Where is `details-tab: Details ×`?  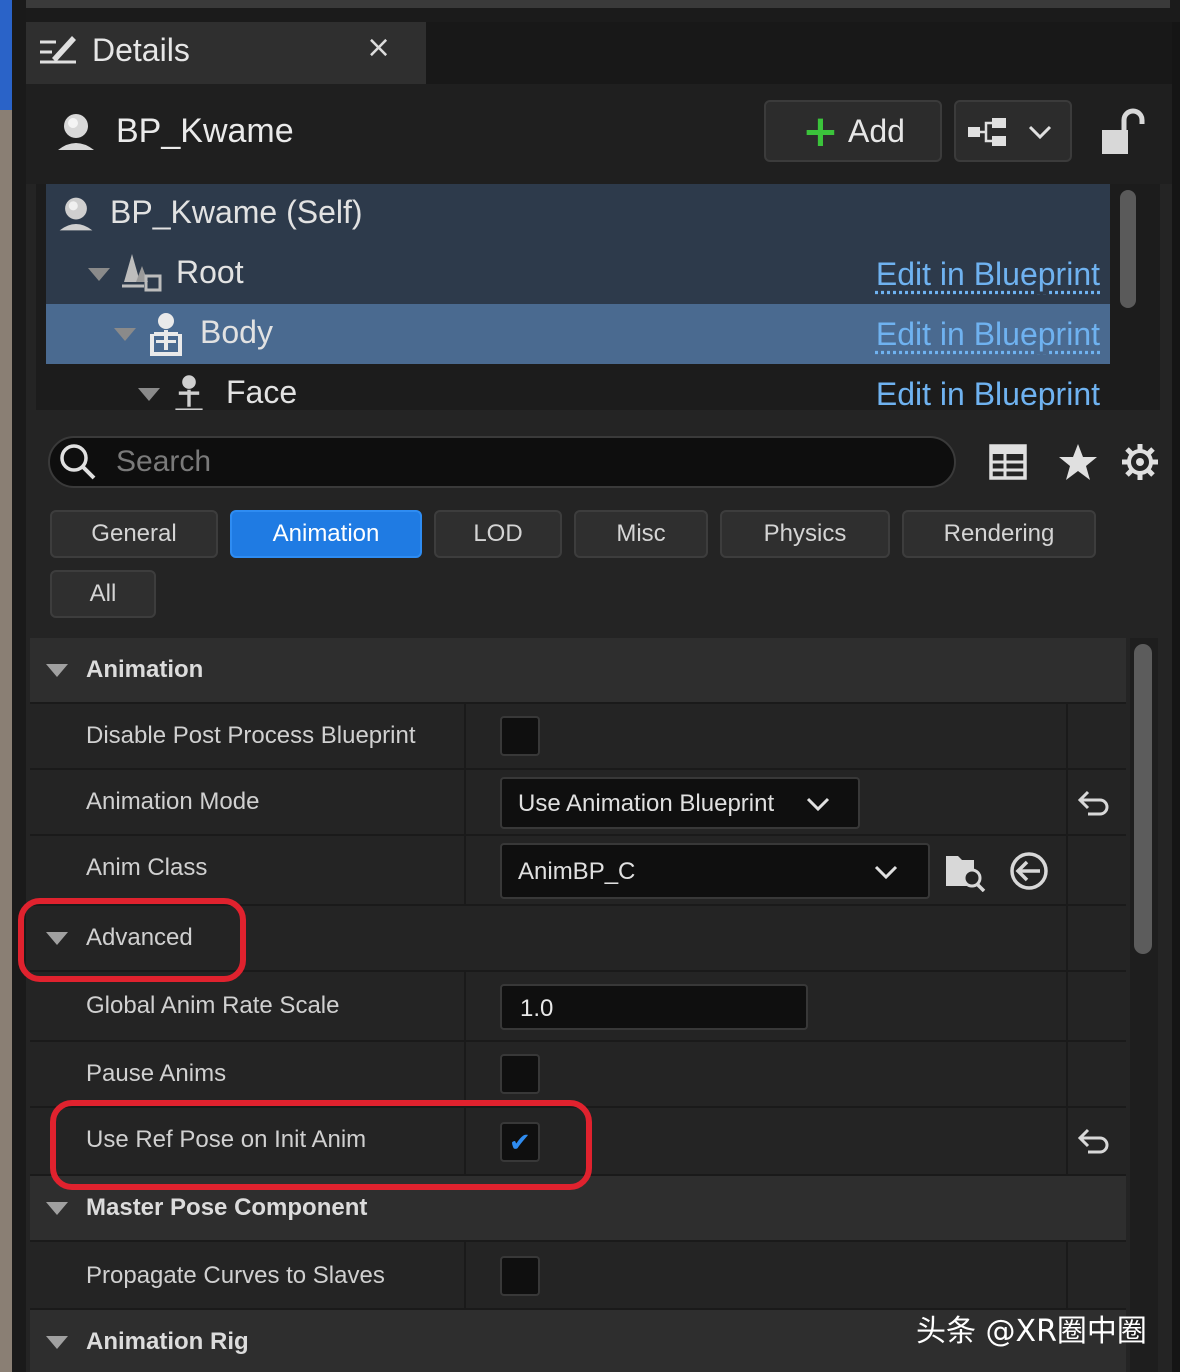 details-tab: Details × is located at coordinates (226, 53).